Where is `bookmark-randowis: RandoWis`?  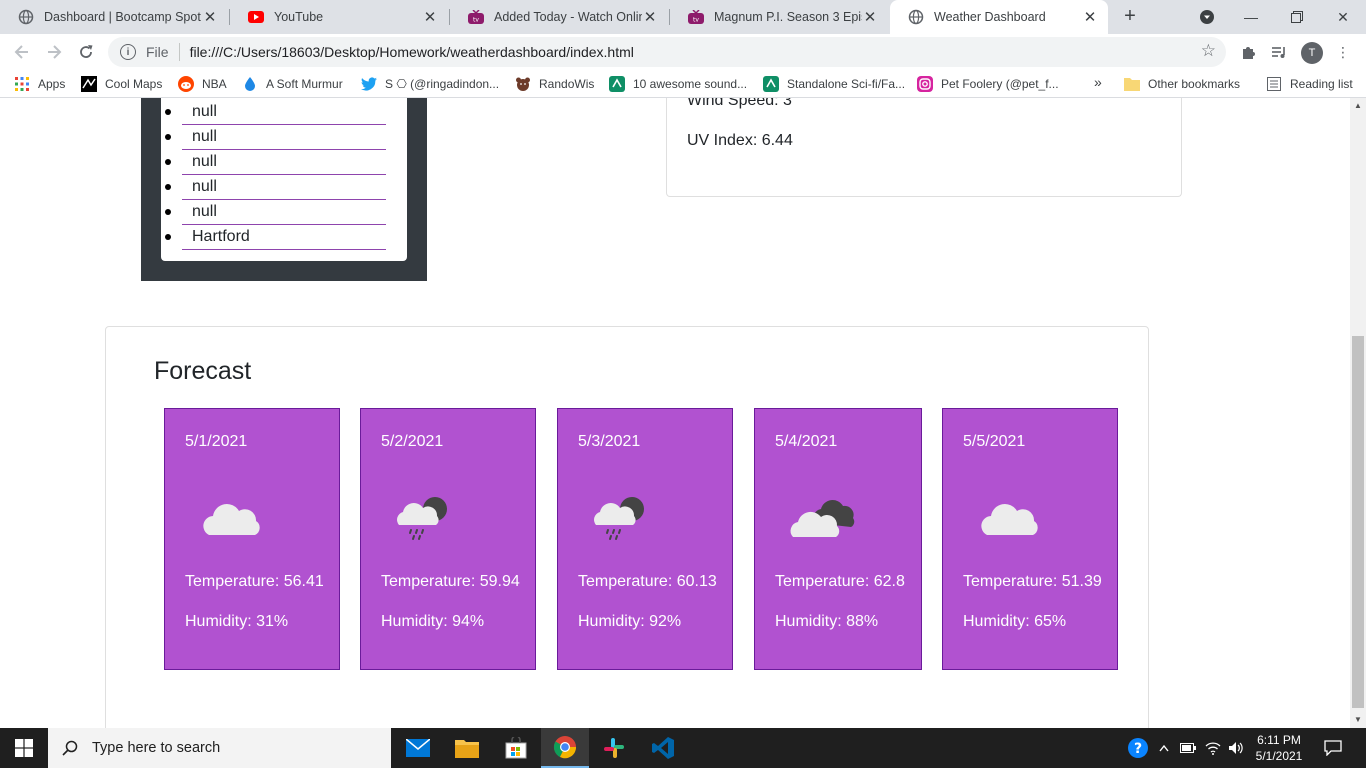
bookmark-randowis: RandoWis is located at coordinates (554, 84).